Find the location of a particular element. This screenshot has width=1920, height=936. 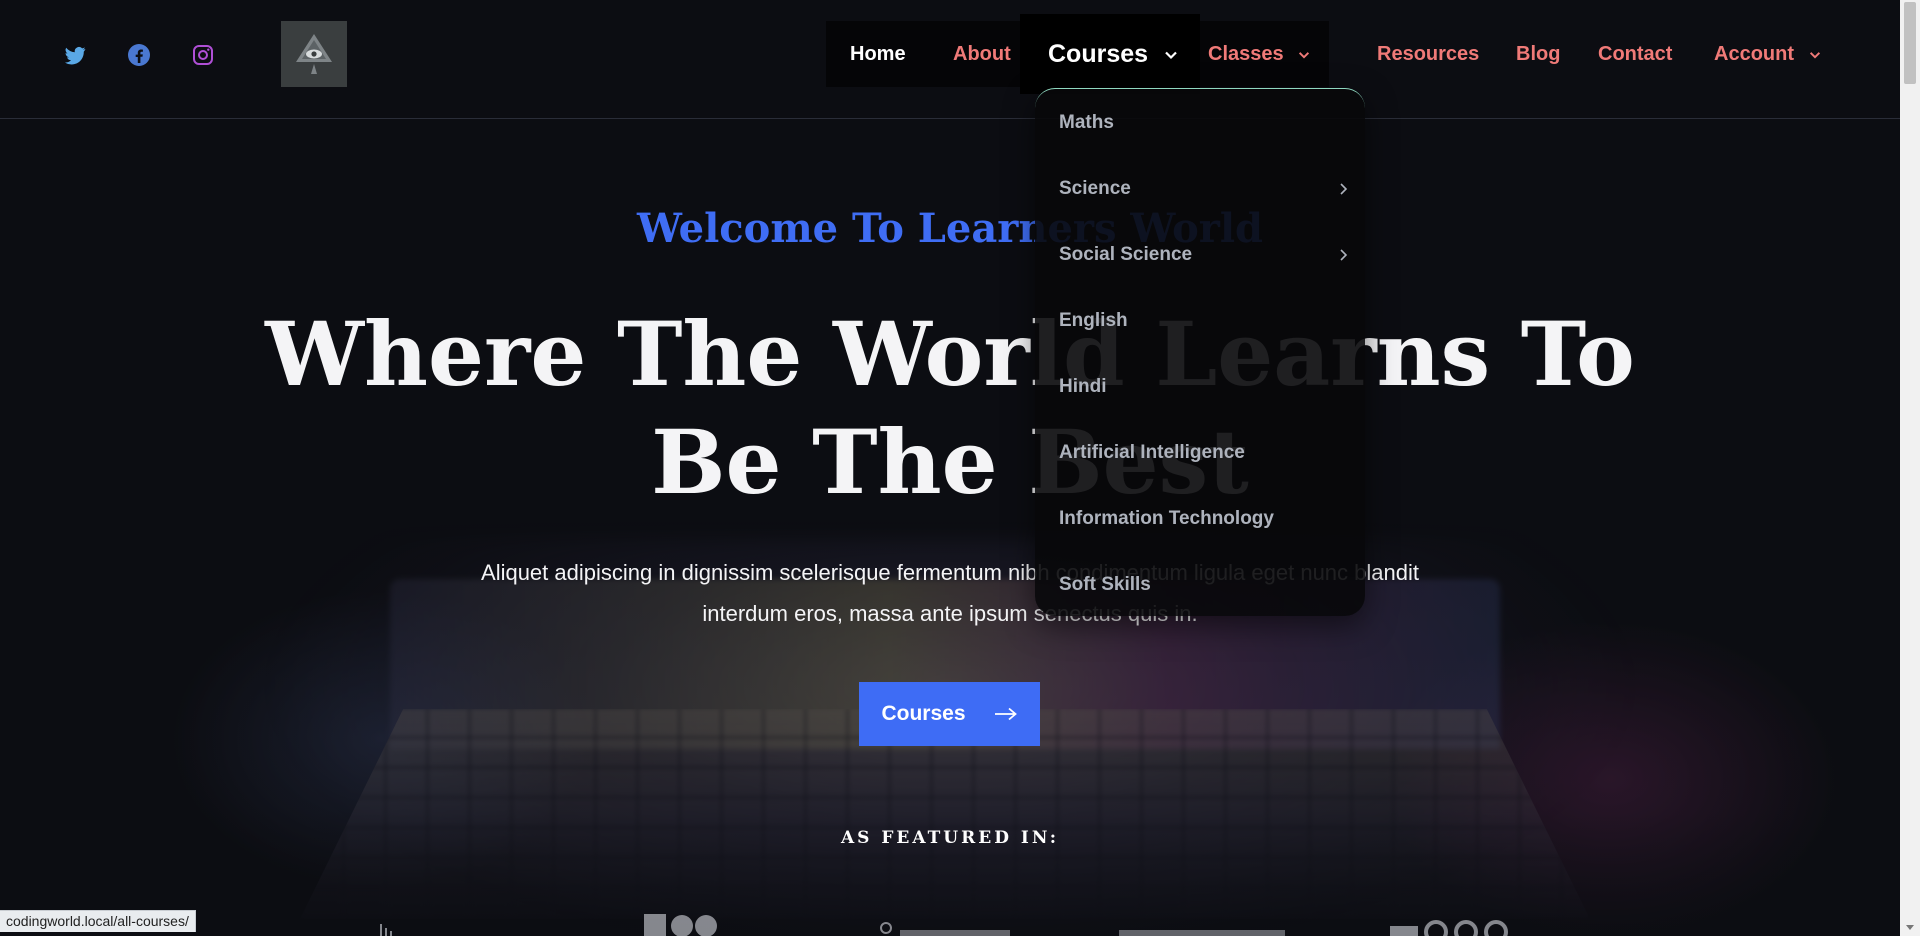

nav-classes-label: Classes is located at coordinates (1246, 54).